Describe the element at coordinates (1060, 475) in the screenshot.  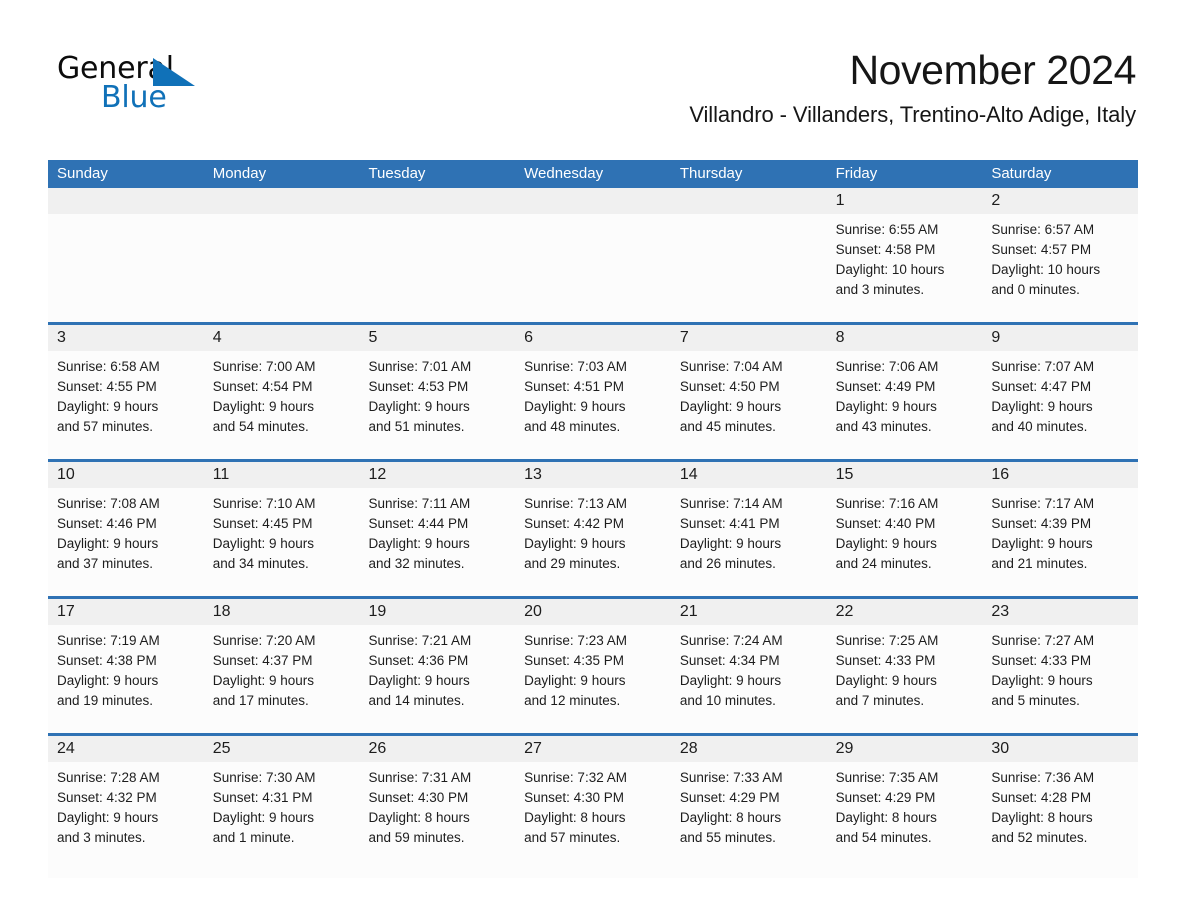
I see `day-number: 16` at that location.